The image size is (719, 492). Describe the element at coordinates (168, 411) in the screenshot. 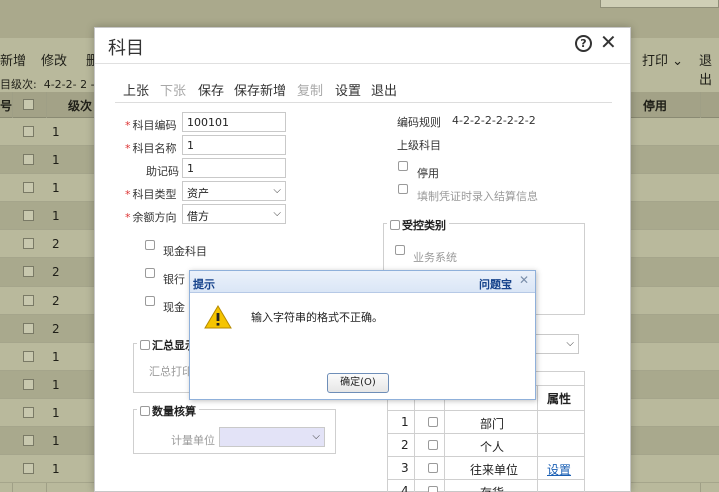

I see `quantity-legend: 数量核算` at that location.